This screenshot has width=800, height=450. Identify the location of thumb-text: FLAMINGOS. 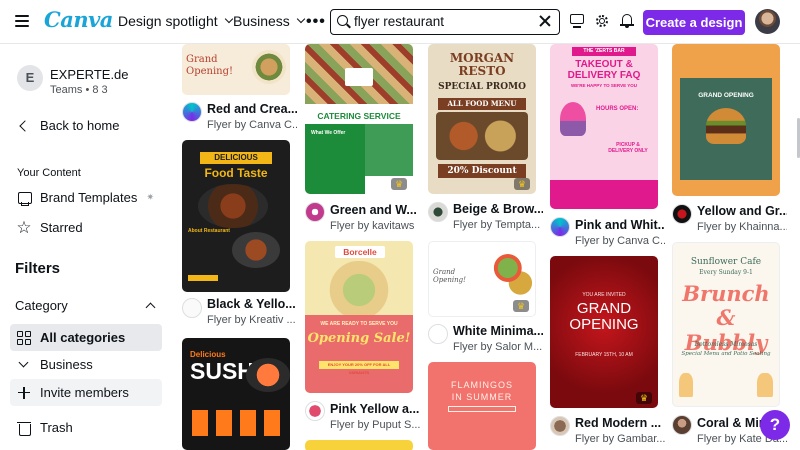
(481, 385).